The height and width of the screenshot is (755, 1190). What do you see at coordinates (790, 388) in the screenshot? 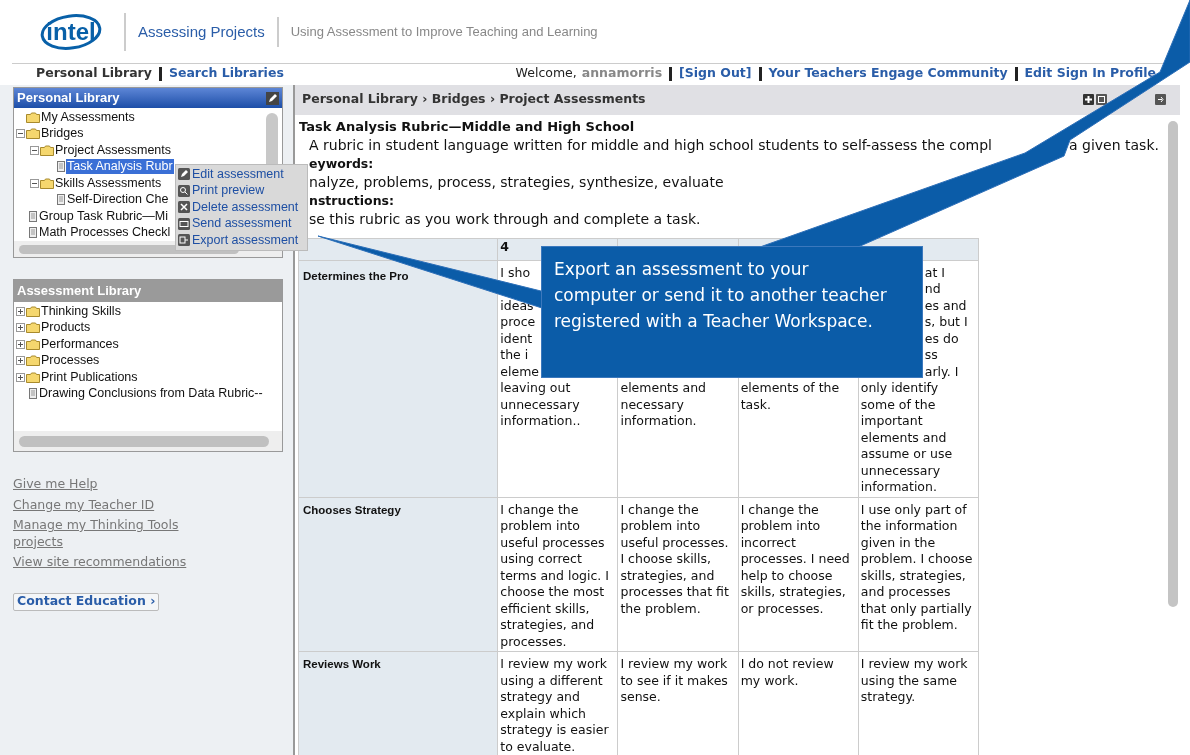
I see `cell-text: elements of the` at bounding box center [790, 388].